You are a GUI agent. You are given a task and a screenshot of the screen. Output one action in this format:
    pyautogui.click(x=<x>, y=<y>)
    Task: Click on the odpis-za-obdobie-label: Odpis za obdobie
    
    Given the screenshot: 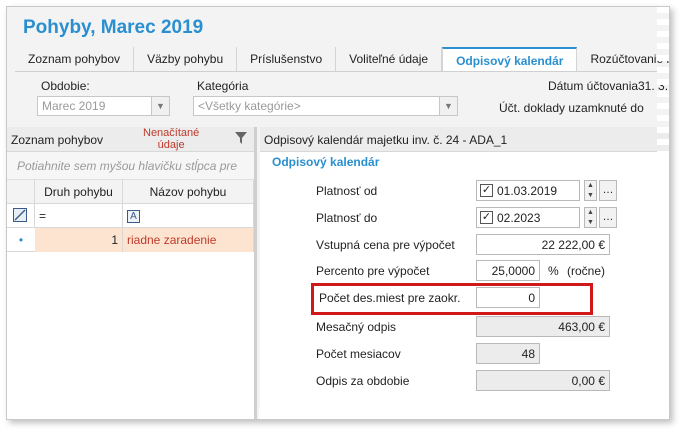 What is the action you would take?
    pyautogui.click(x=363, y=381)
    